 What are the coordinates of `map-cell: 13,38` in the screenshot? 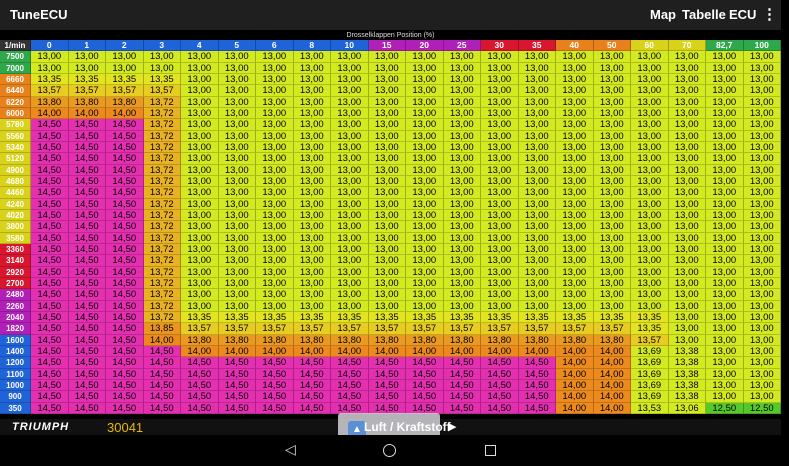 It's located at (687, 374).